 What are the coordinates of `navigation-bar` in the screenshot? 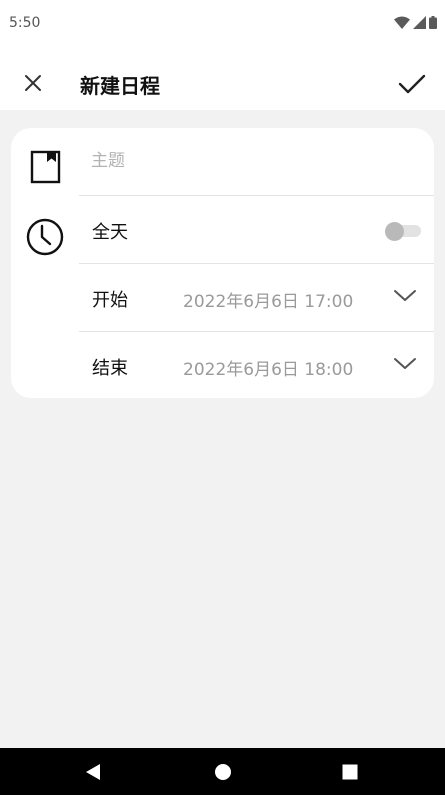 It's located at (222, 771).